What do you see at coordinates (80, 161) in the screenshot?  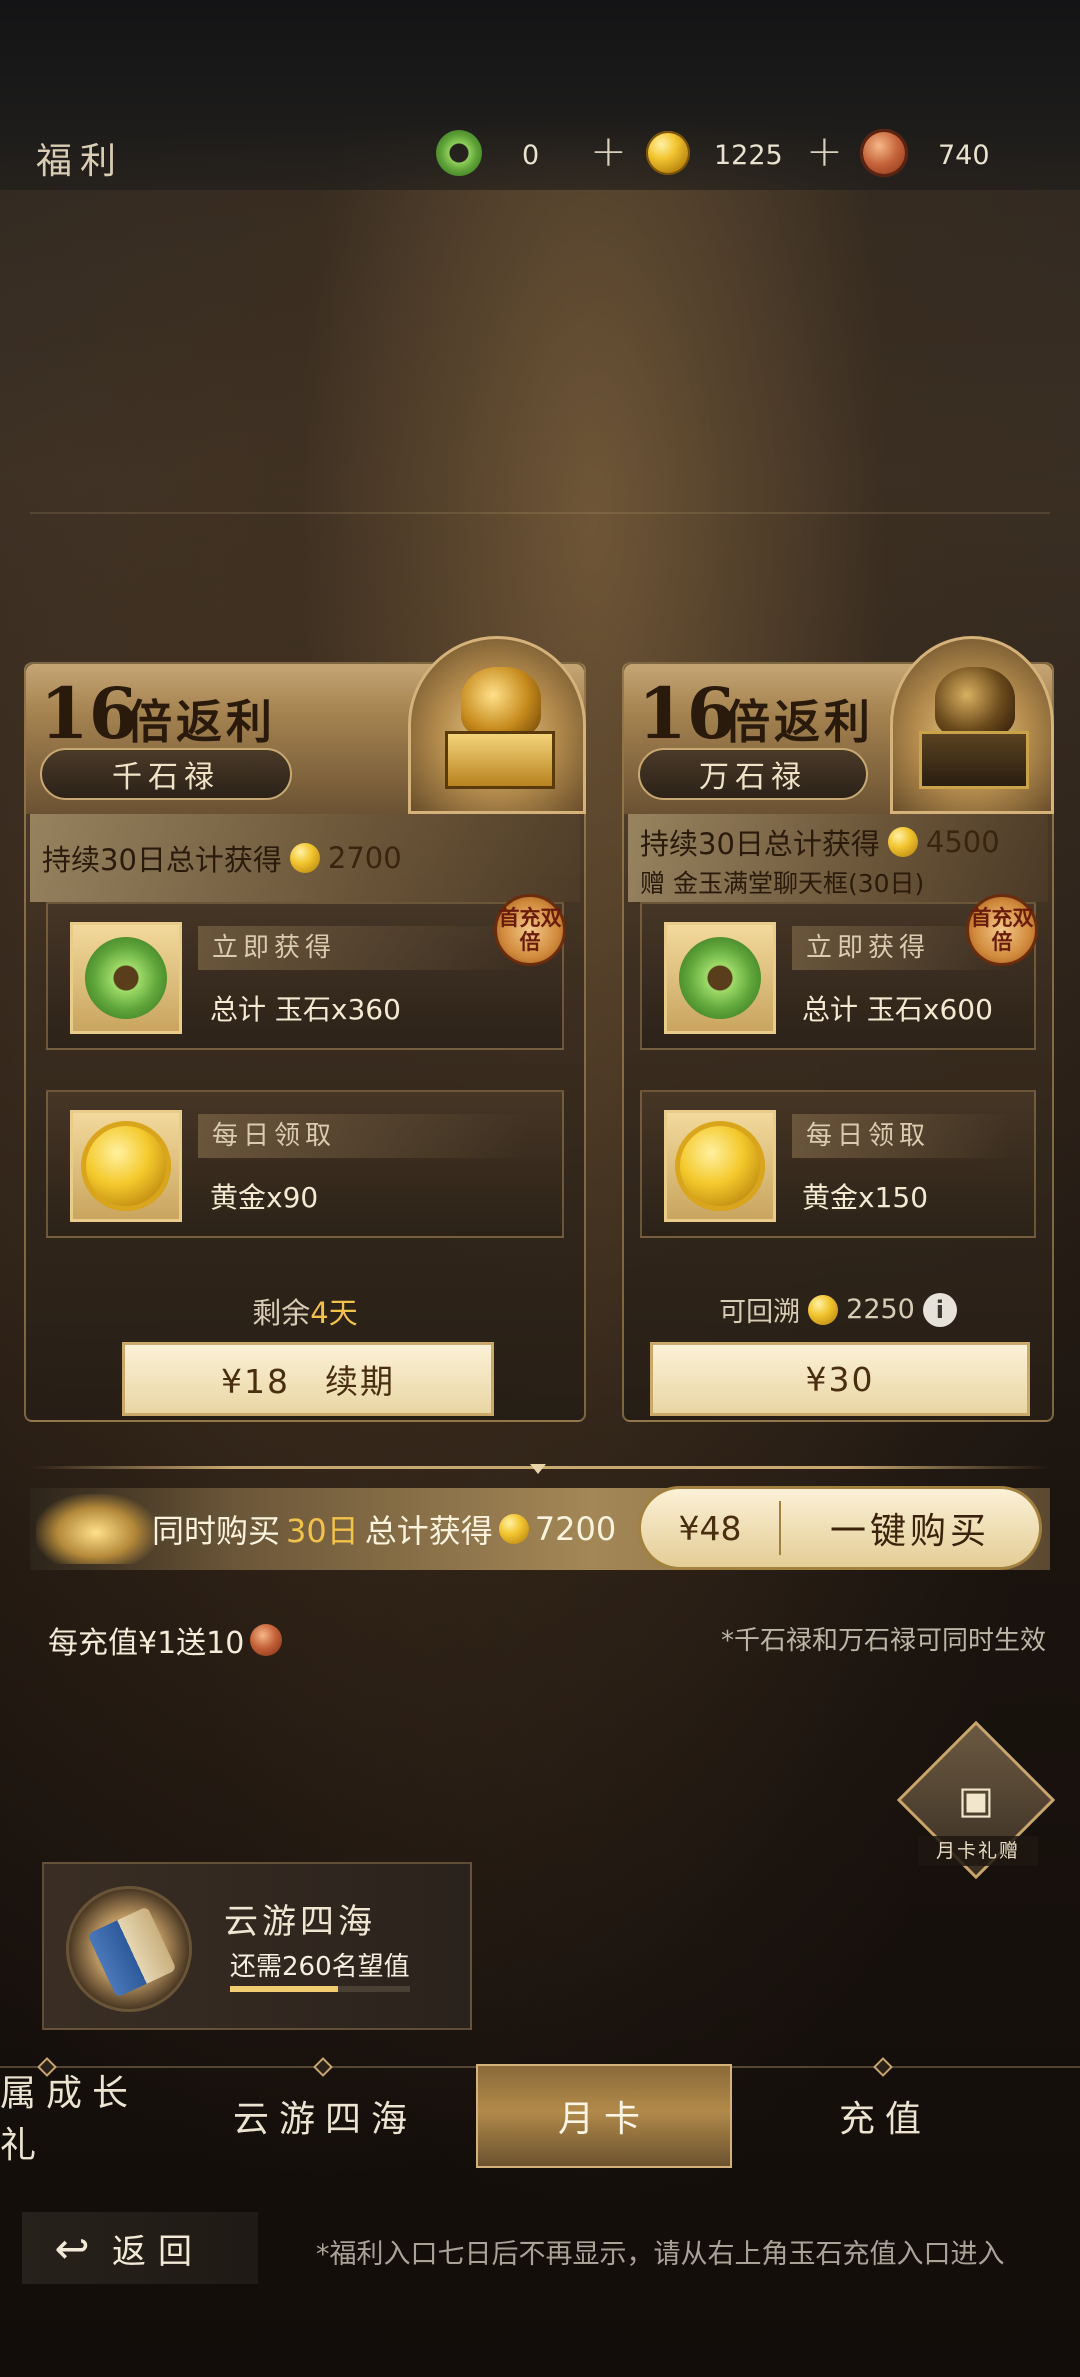 I see `page-title: 福利` at bounding box center [80, 161].